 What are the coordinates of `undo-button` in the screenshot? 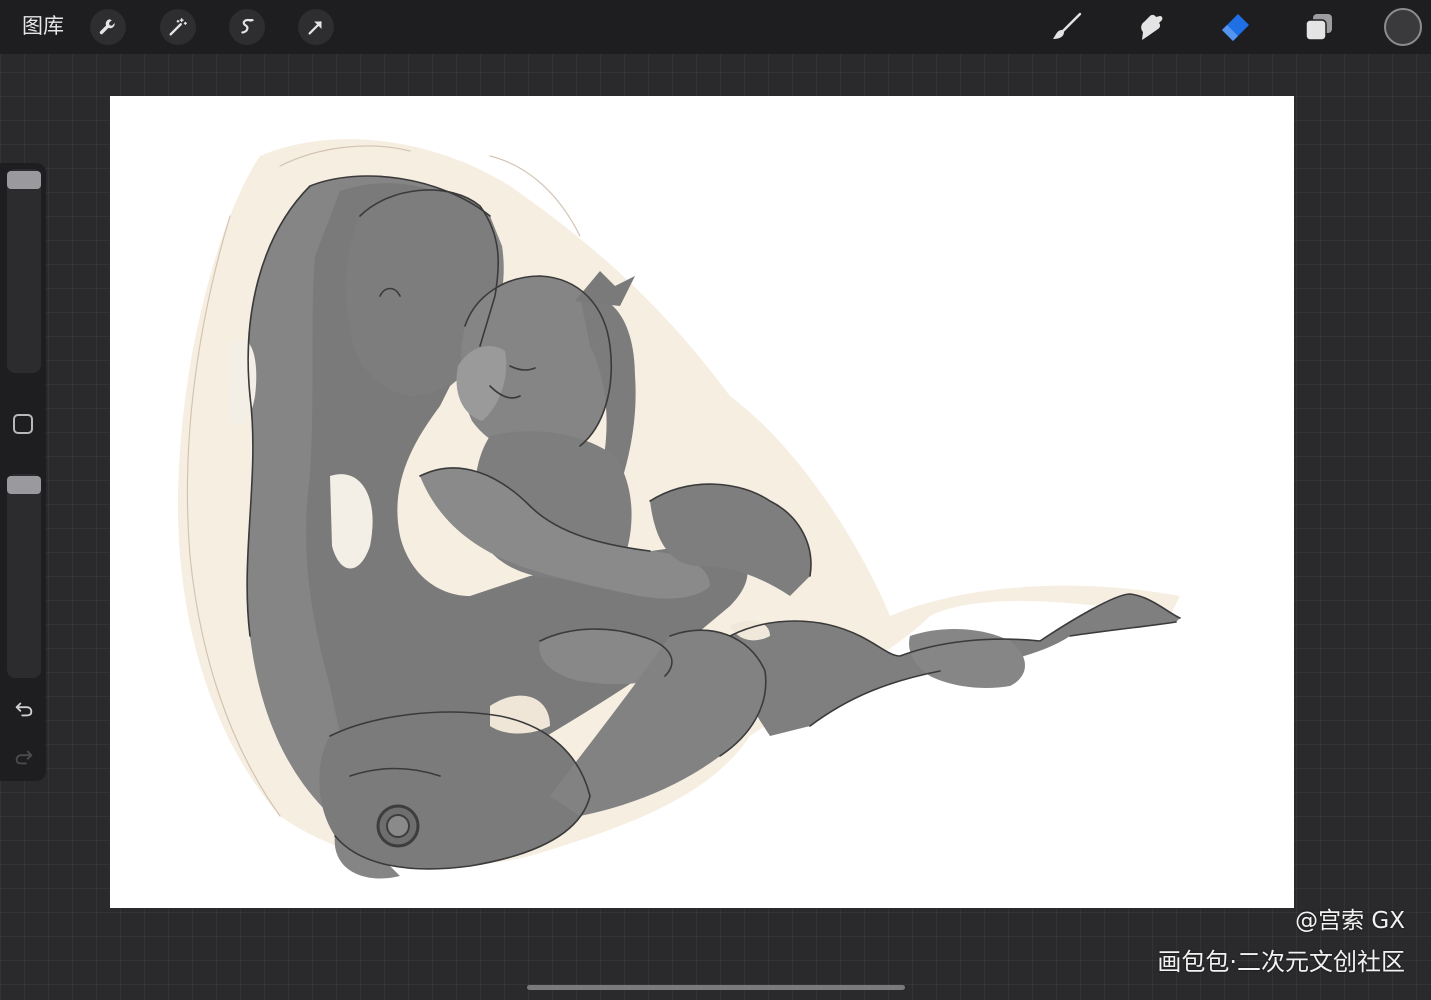 It's located at (24, 709).